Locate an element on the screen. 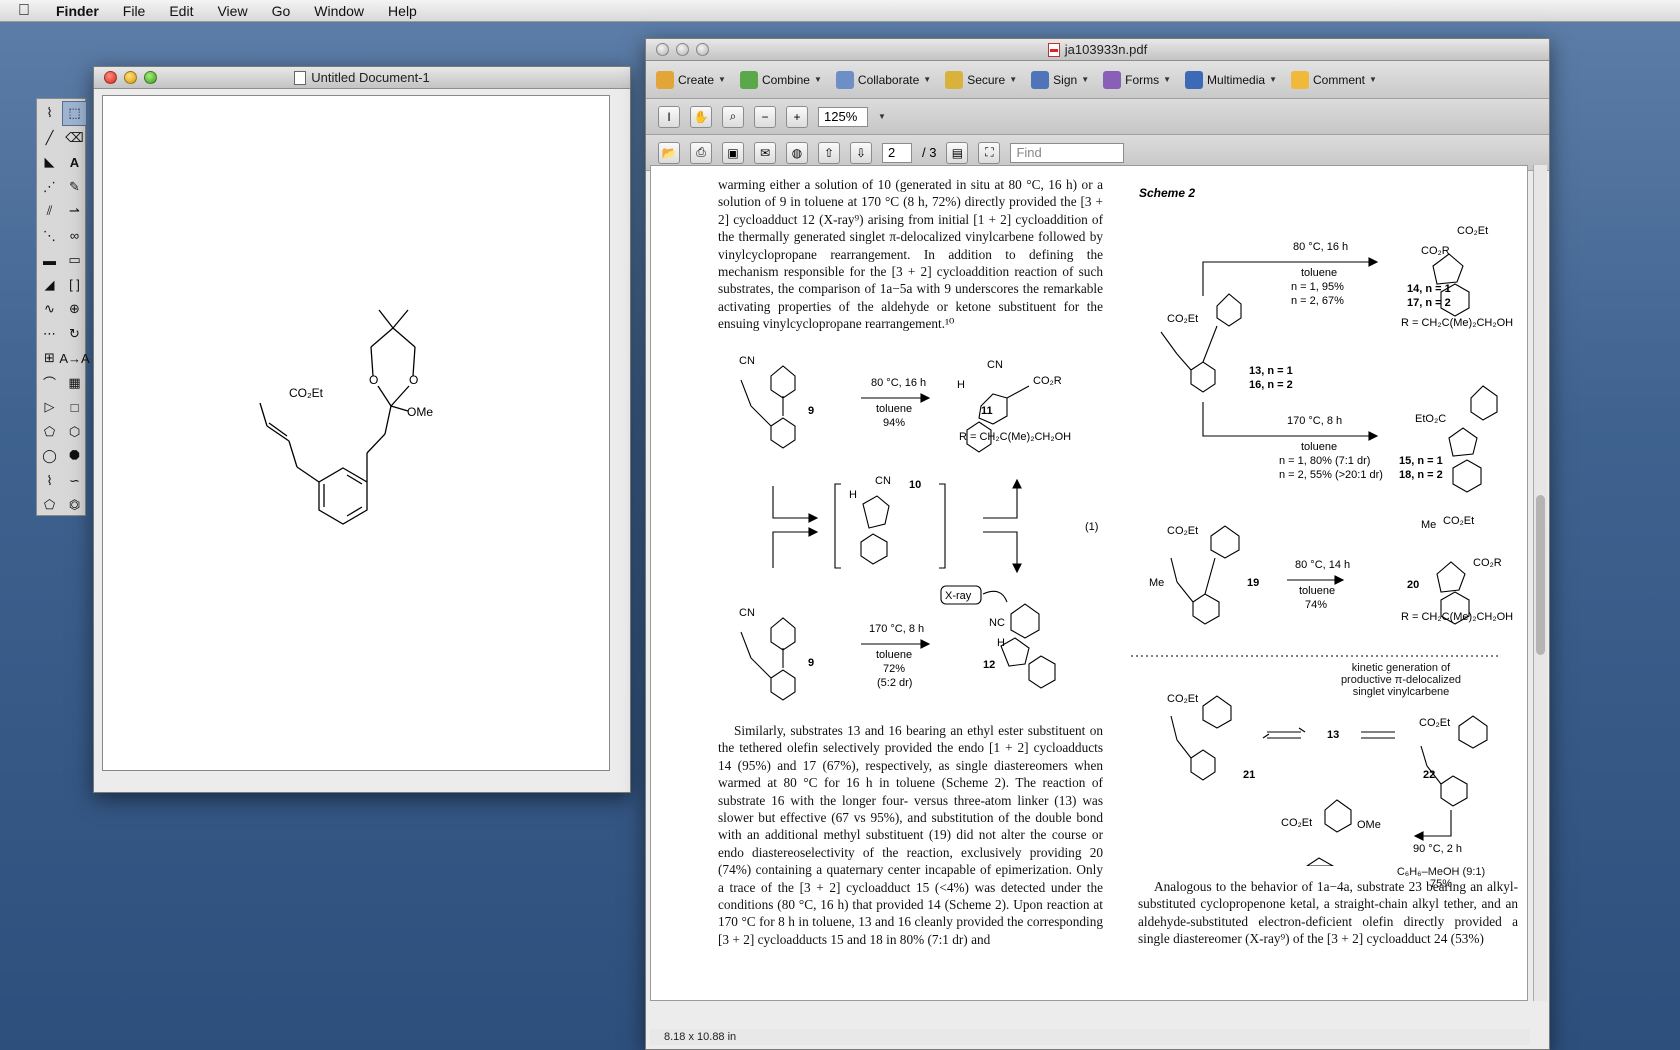  cyclopentadiene-icon: ⬠ is located at coordinates (49, 505).